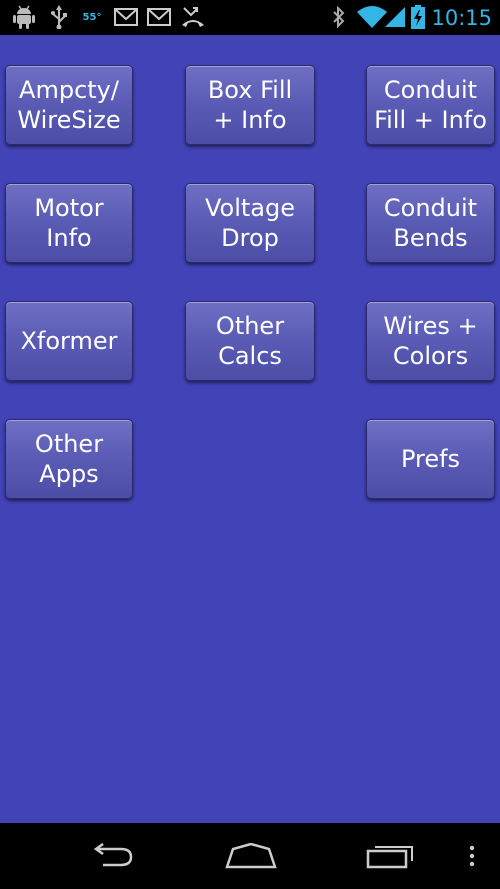  I want to click on temperature-icon: 55°, so click(92, 17).